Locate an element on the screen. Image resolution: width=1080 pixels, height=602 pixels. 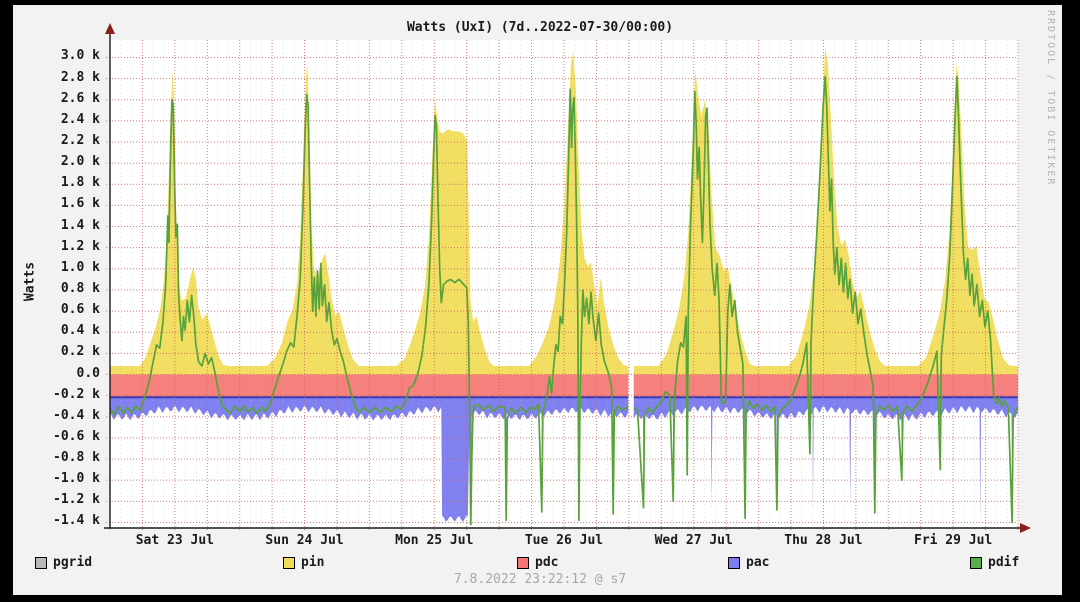
y-axis-label: 2.6 k is located at coordinates (80, 98).